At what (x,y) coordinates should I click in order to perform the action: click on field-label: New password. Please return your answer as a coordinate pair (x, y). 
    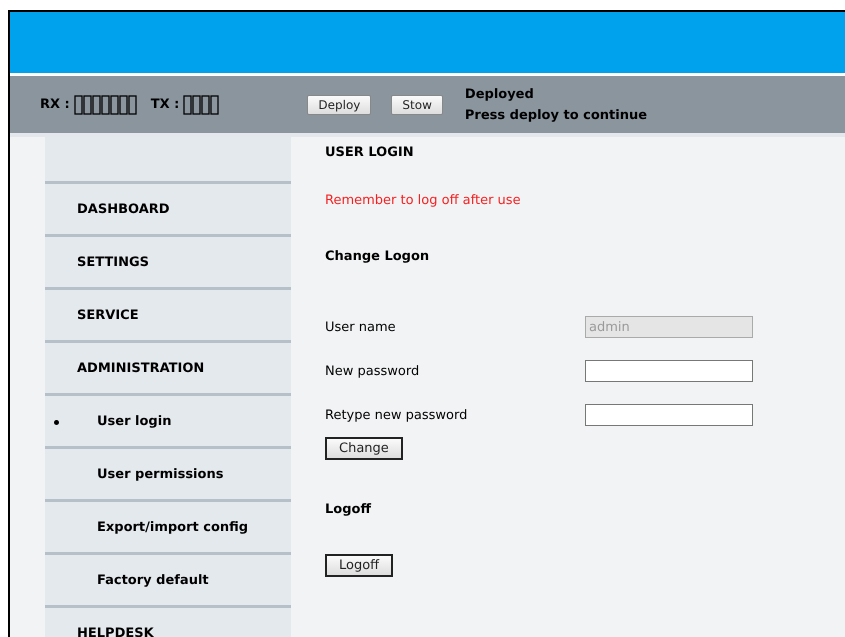
    Looking at the image, I should click on (372, 371).